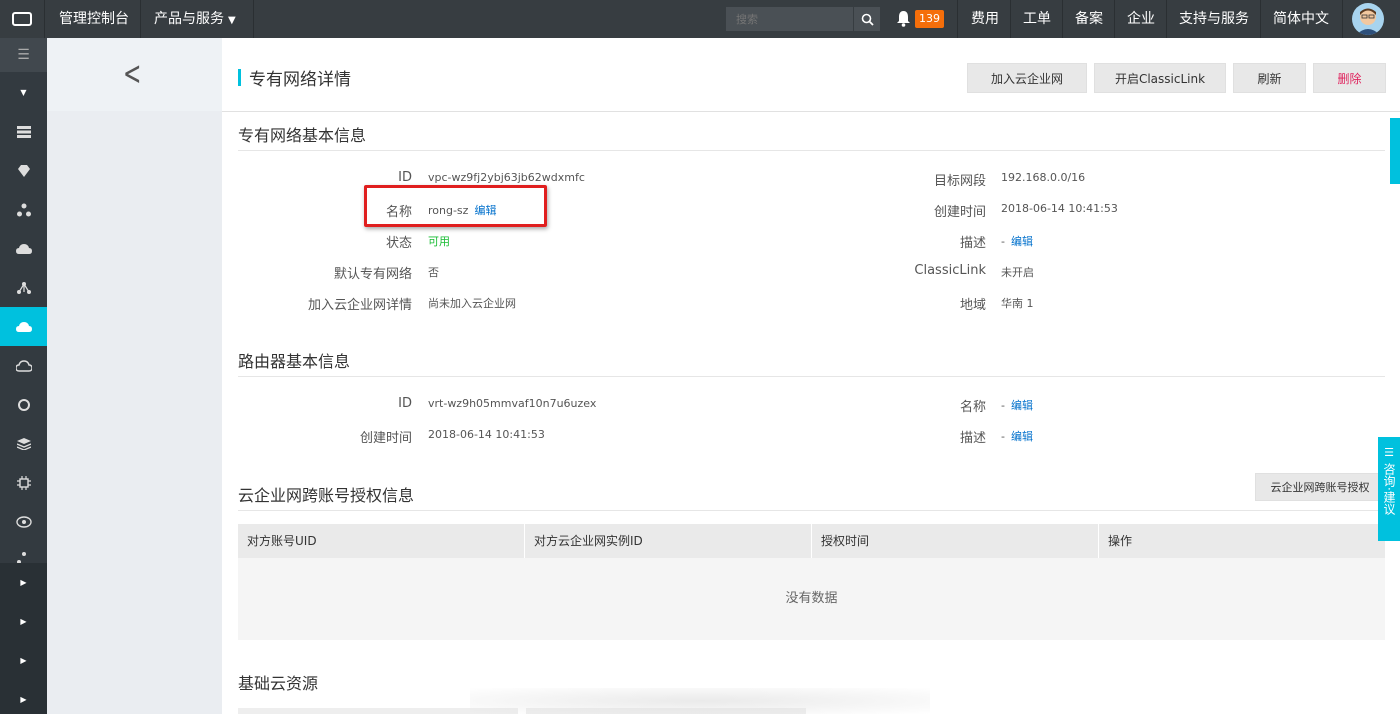  Describe the element at coordinates (1089, 19) in the screenshot. I see `icp-filing-link: 备案` at that location.